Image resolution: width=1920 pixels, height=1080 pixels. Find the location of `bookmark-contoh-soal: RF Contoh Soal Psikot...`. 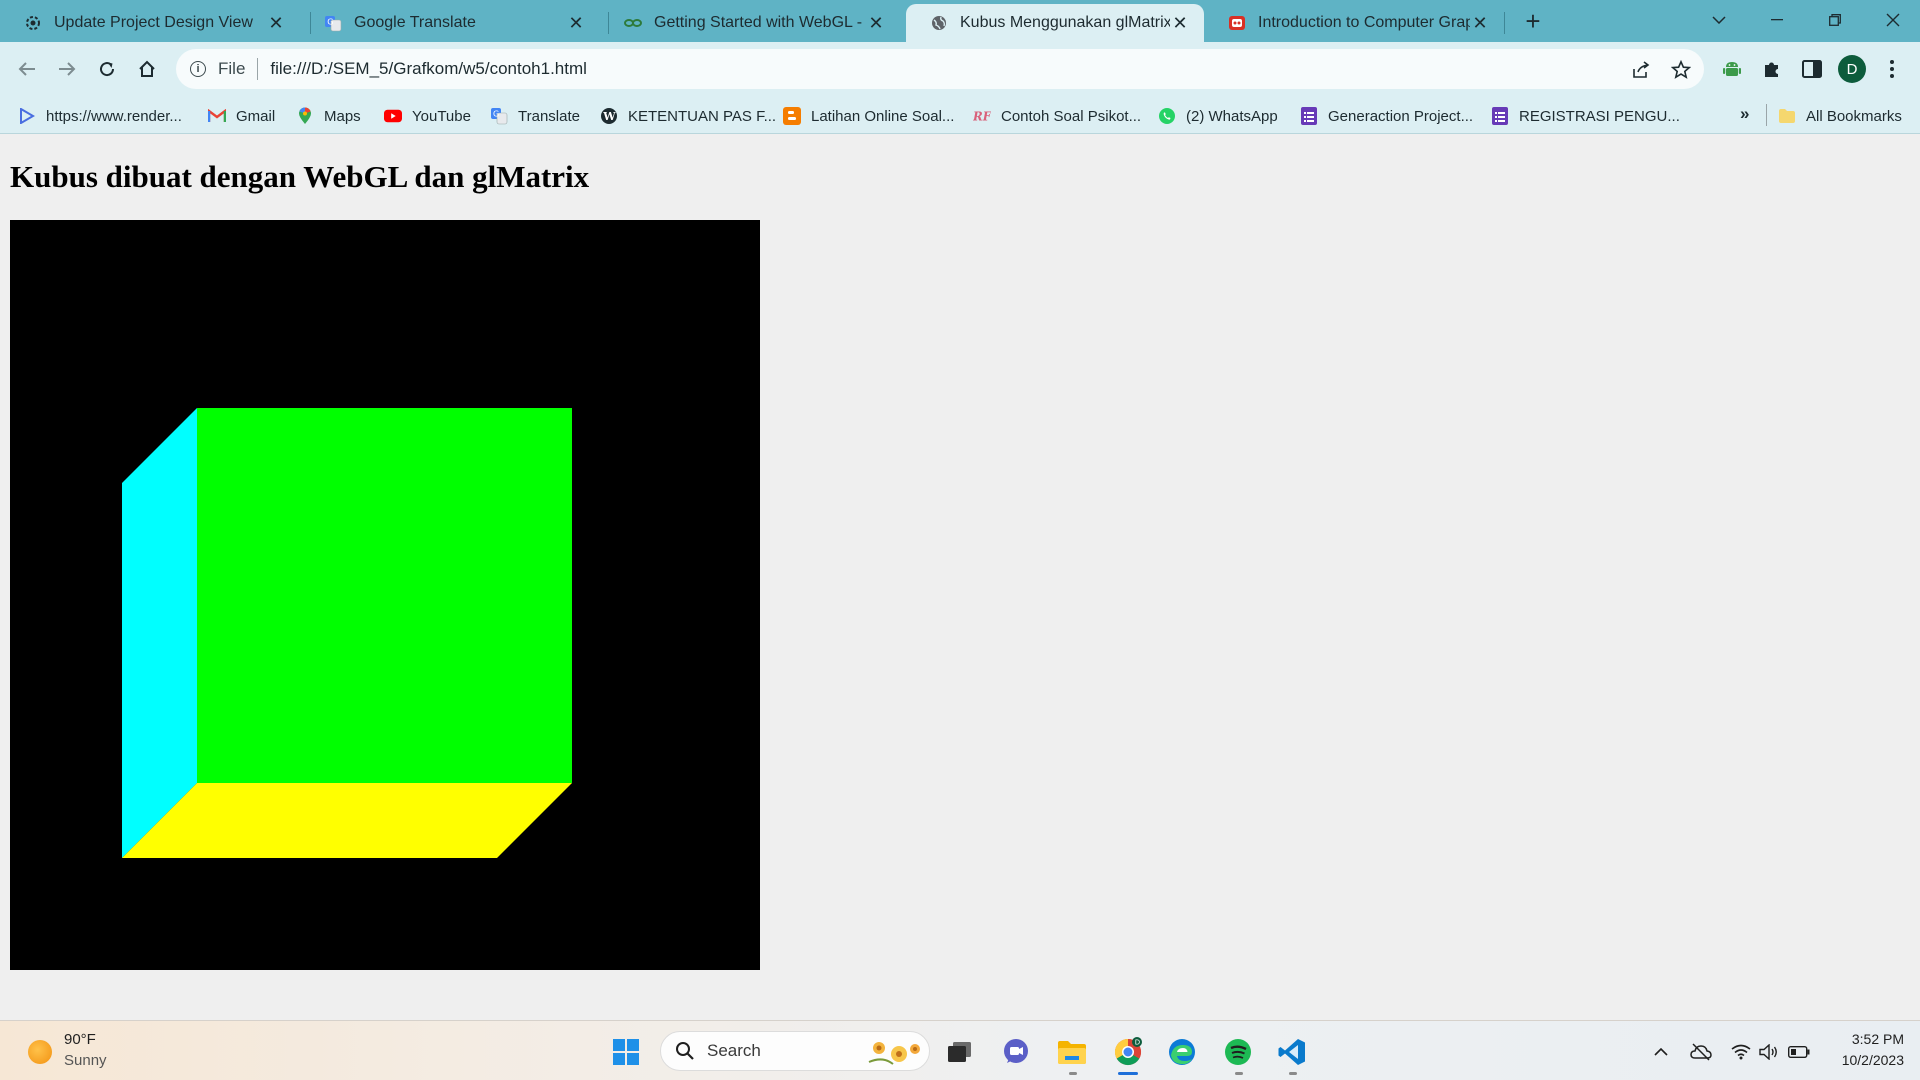

bookmark-contoh-soal: RF Contoh Soal Psikot... is located at coordinates (1057, 116).